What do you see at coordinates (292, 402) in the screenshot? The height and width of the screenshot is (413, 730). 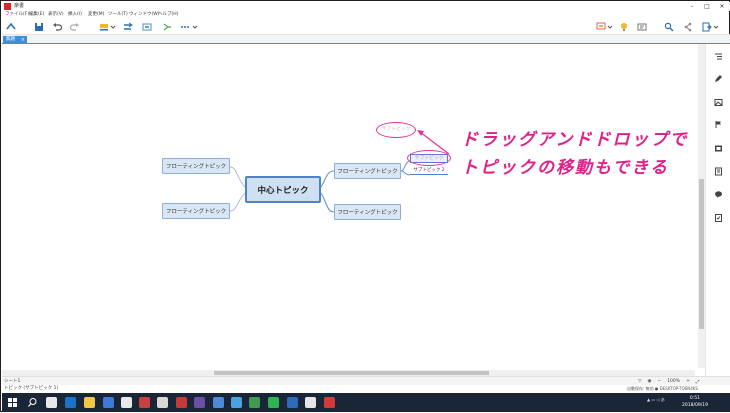 I see `app-navy-icon` at bounding box center [292, 402].